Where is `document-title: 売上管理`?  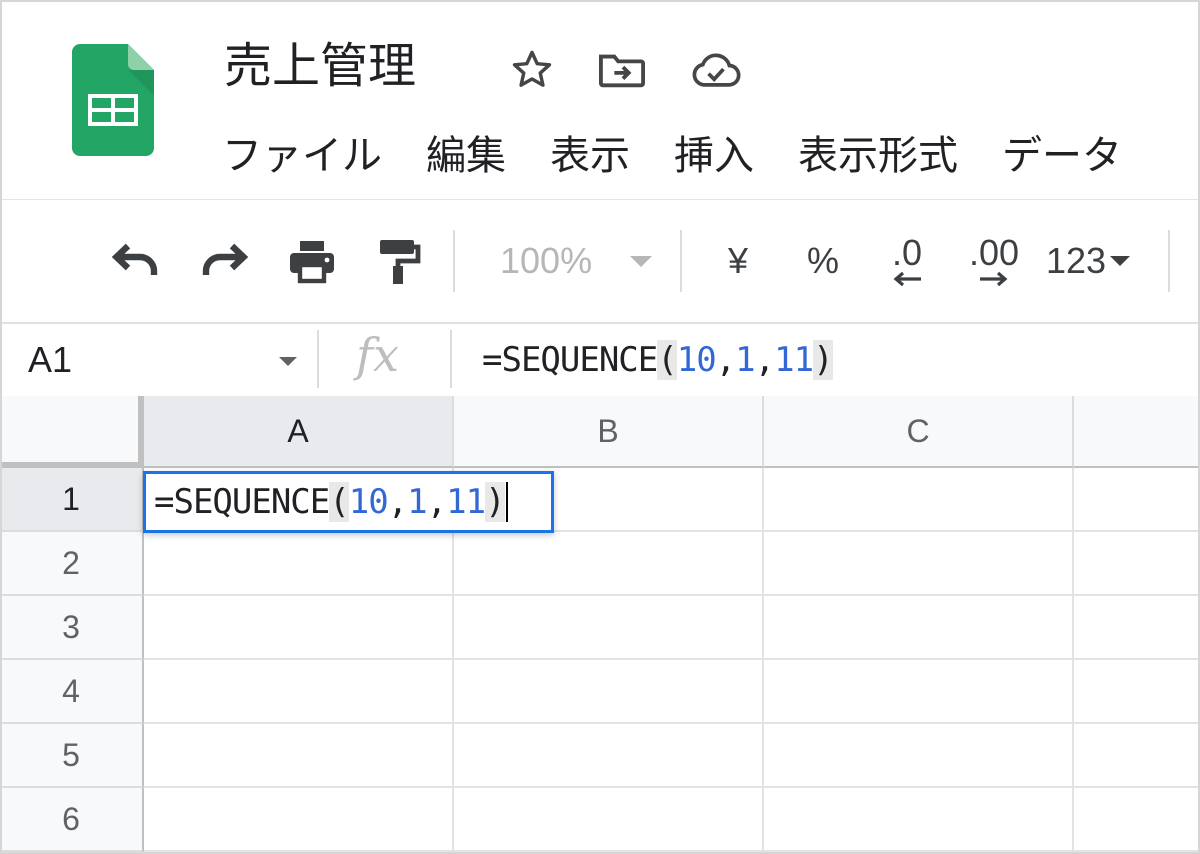
document-title: 売上管理 is located at coordinates (320, 66).